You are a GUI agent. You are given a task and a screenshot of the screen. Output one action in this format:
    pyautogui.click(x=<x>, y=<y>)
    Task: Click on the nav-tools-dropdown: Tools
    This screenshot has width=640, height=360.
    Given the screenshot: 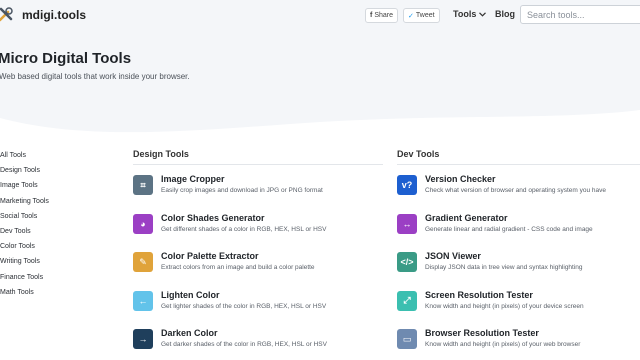 What is the action you would take?
    pyautogui.click(x=470, y=14)
    